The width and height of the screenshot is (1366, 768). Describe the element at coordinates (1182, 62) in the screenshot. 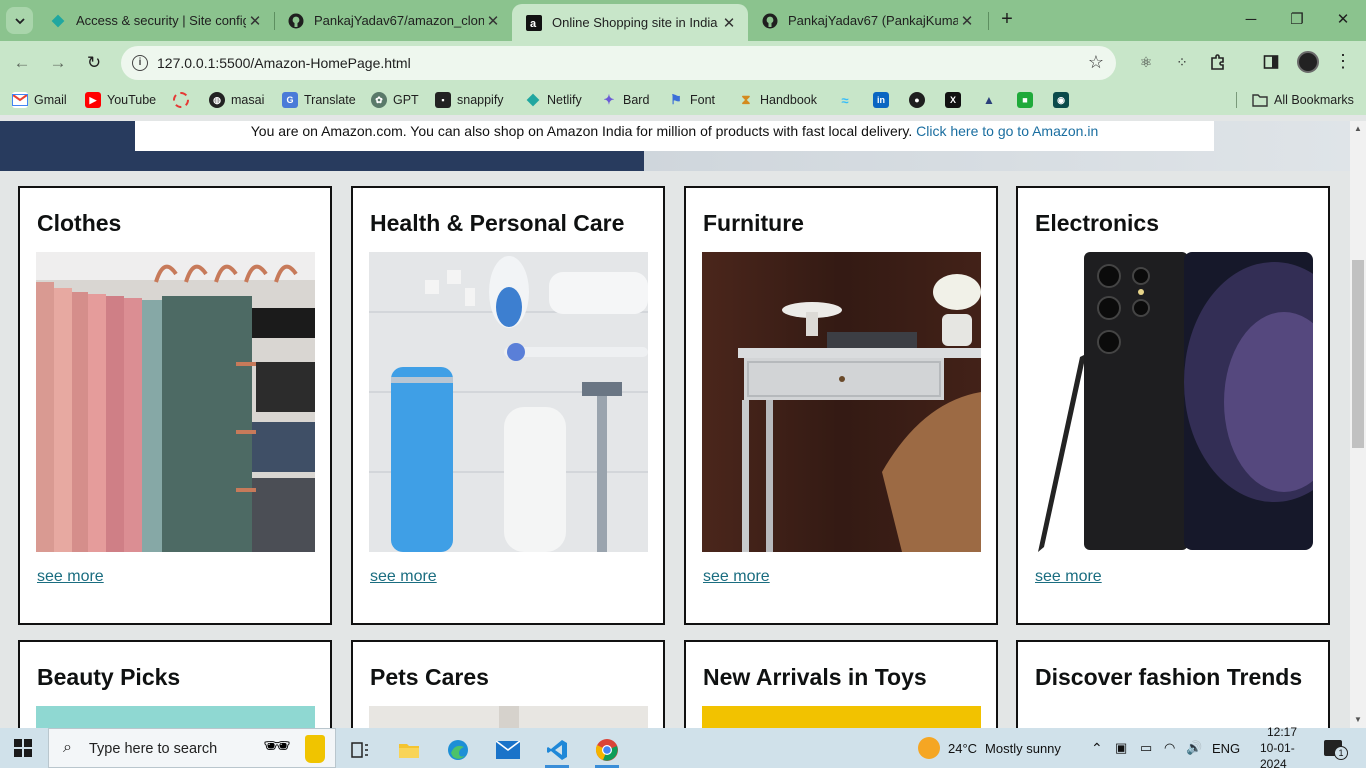

I see `extension-dots-icon: ⁘` at that location.